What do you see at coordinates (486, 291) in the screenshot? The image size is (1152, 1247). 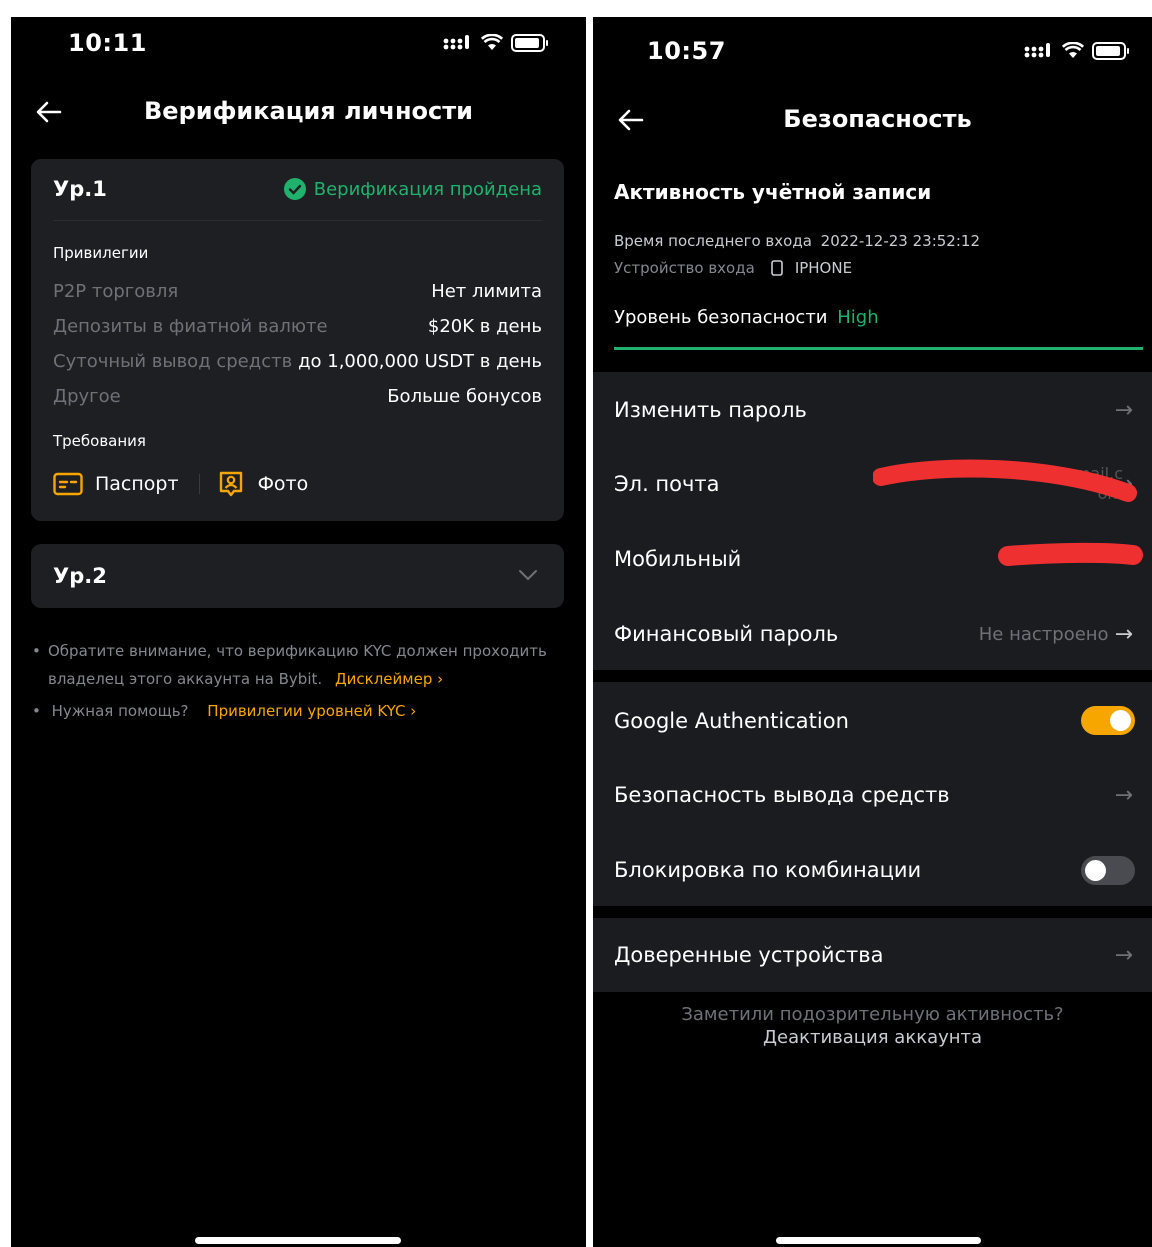 I see `privilege-value: Нет лимита` at bounding box center [486, 291].